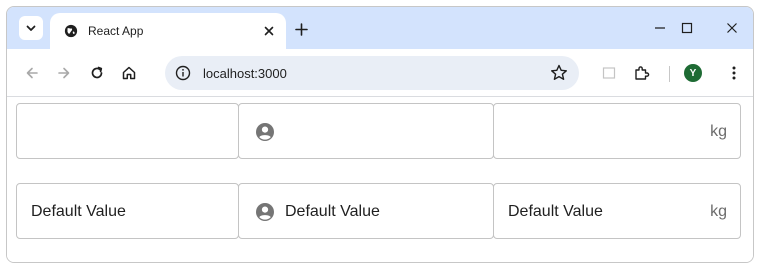 The image size is (768, 269). I want to click on plain-text-field, so click(127, 131).